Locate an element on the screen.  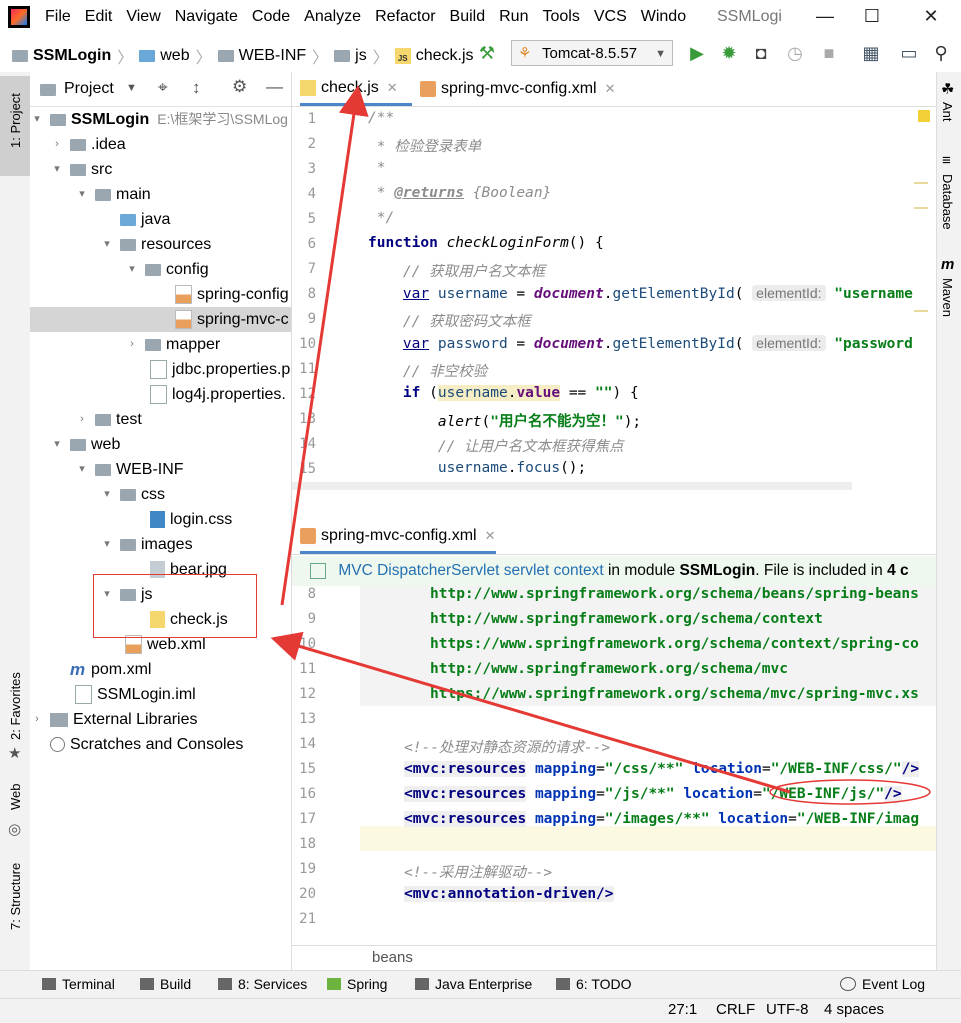
tree-item-spring-config: spring-config is located at coordinates (222, 294).